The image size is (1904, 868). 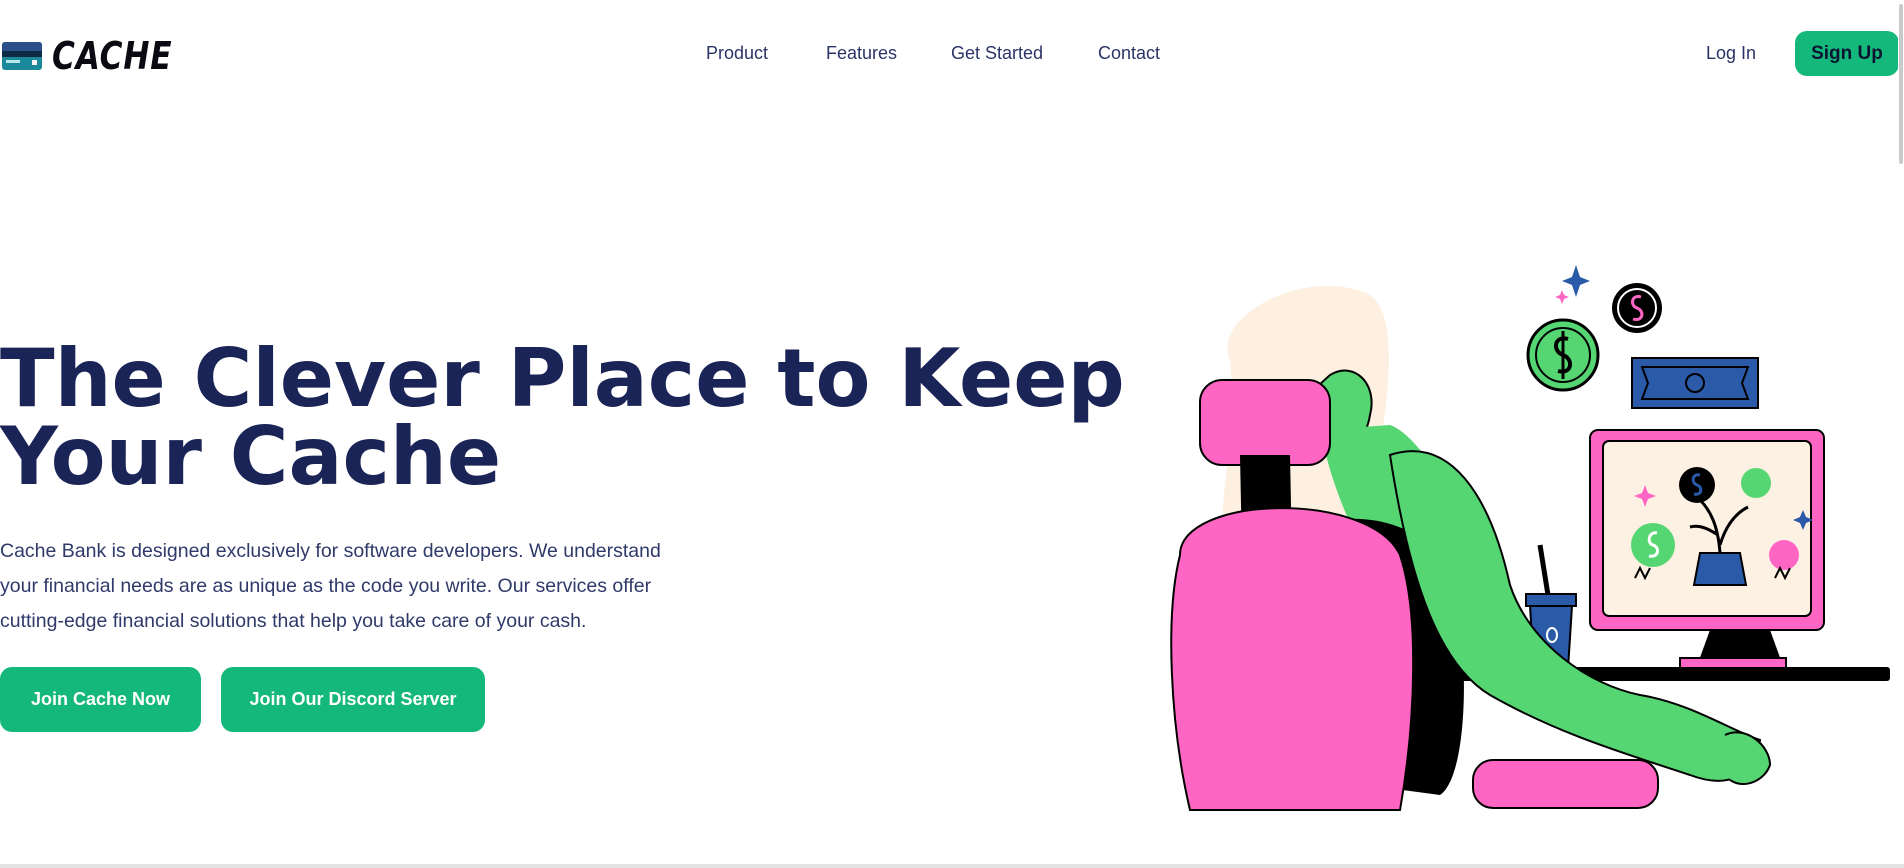 I want to click on page-divider, so click(x=952, y=866).